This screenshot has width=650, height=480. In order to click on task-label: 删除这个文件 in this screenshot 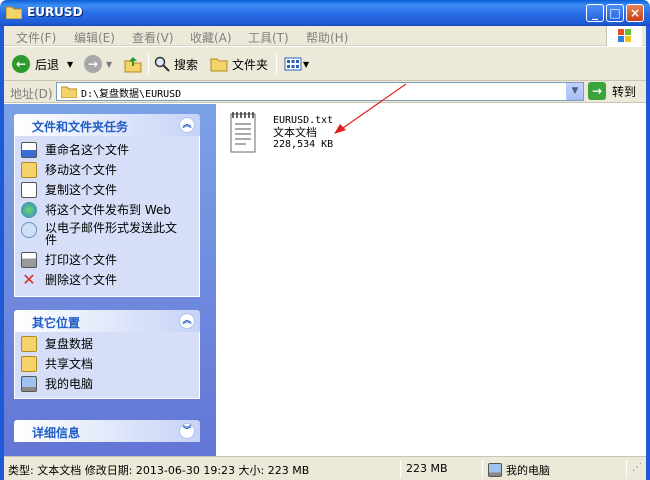, I will do `click(81, 280)`.